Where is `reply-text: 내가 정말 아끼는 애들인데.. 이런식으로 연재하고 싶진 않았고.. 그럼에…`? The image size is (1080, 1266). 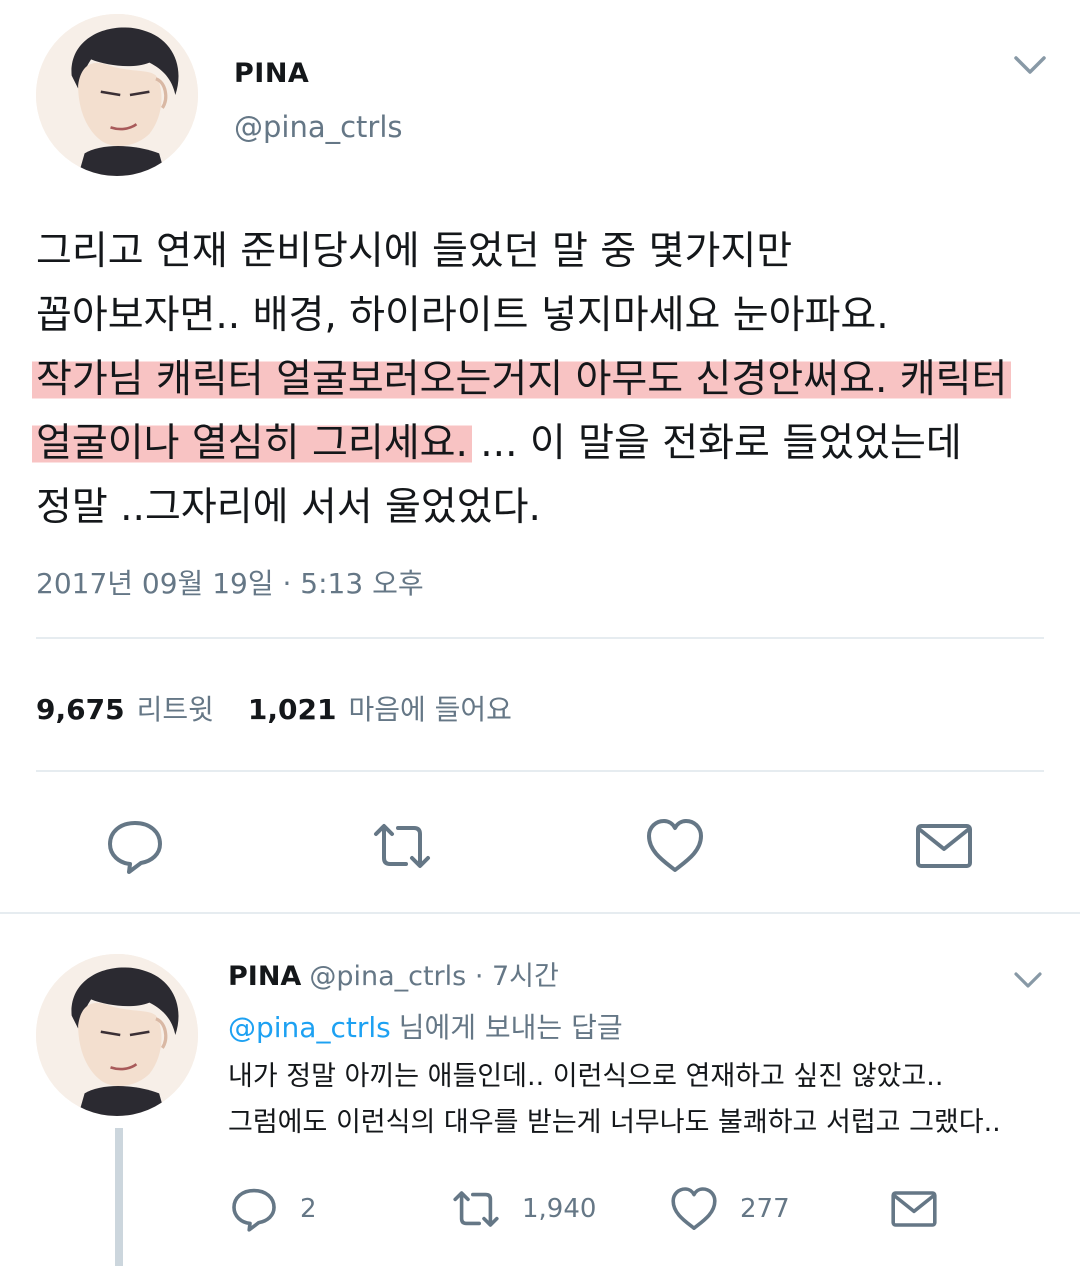 reply-text: 내가 정말 아끼는 애들인데.. 이런식으로 연재하고 싶진 않았고.. 그럼에… is located at coordinates (638, 1100).